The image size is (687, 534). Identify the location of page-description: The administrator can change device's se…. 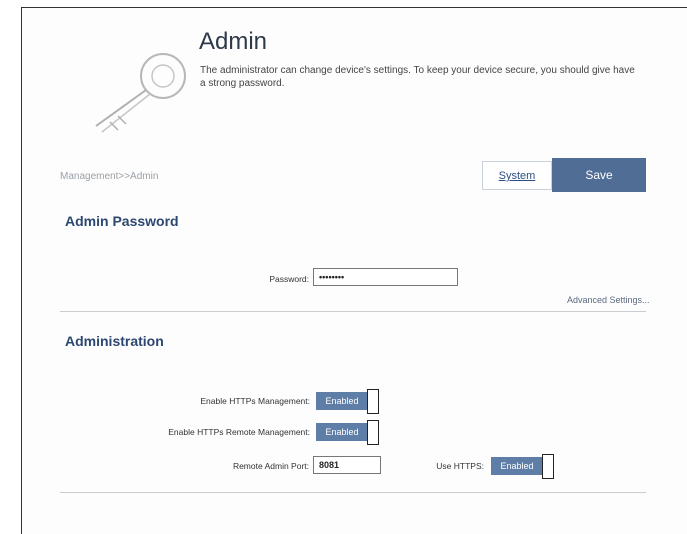
(417, 77).